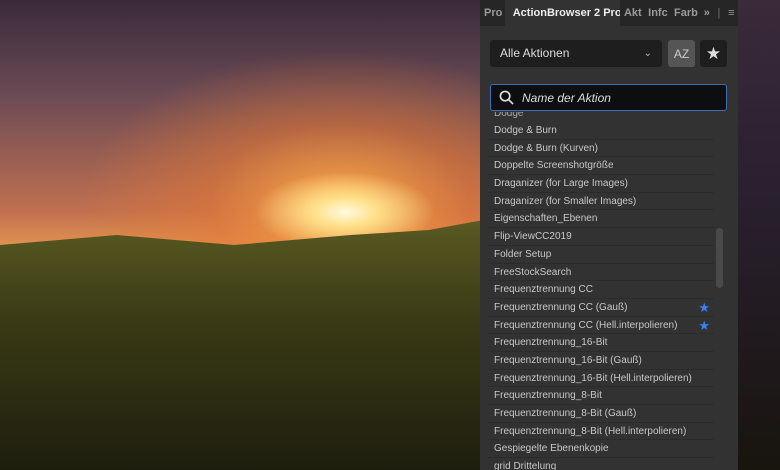  I want to click on list-item-label: Flip-ViewCC2019, so click(533, 237).